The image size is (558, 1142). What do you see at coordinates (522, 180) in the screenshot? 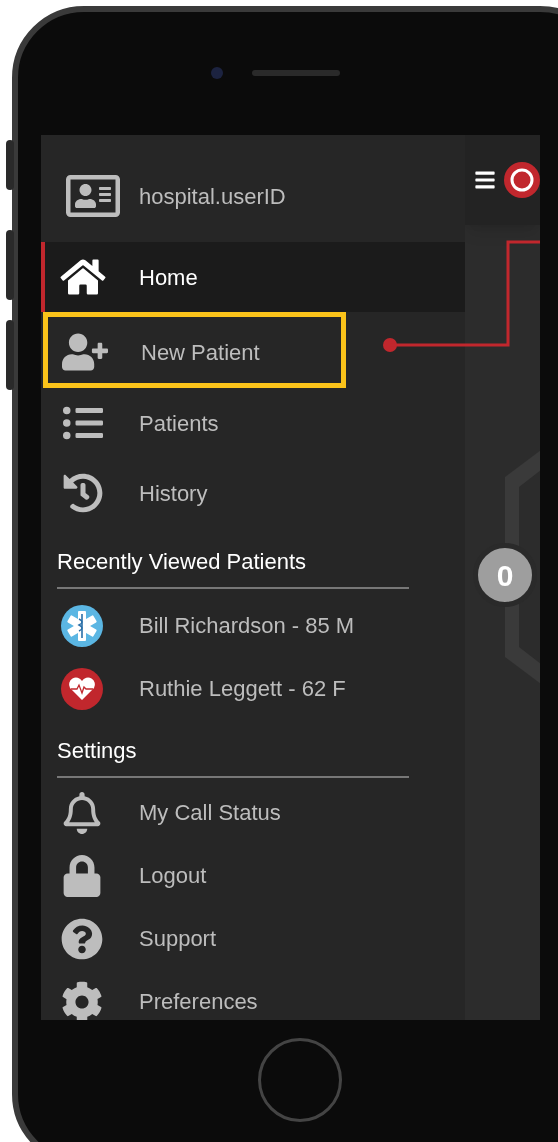
I see `app-logo` at bounding box center [522, 180].